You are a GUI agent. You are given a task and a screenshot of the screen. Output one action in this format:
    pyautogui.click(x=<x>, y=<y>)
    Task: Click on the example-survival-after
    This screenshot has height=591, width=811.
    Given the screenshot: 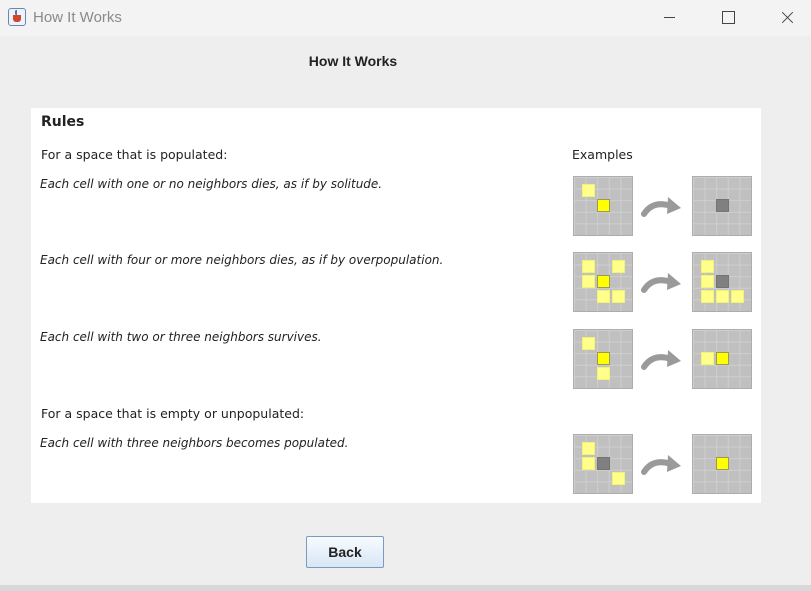 What is the action you would take?
    pyautogui.click(x=722, y=359)
    